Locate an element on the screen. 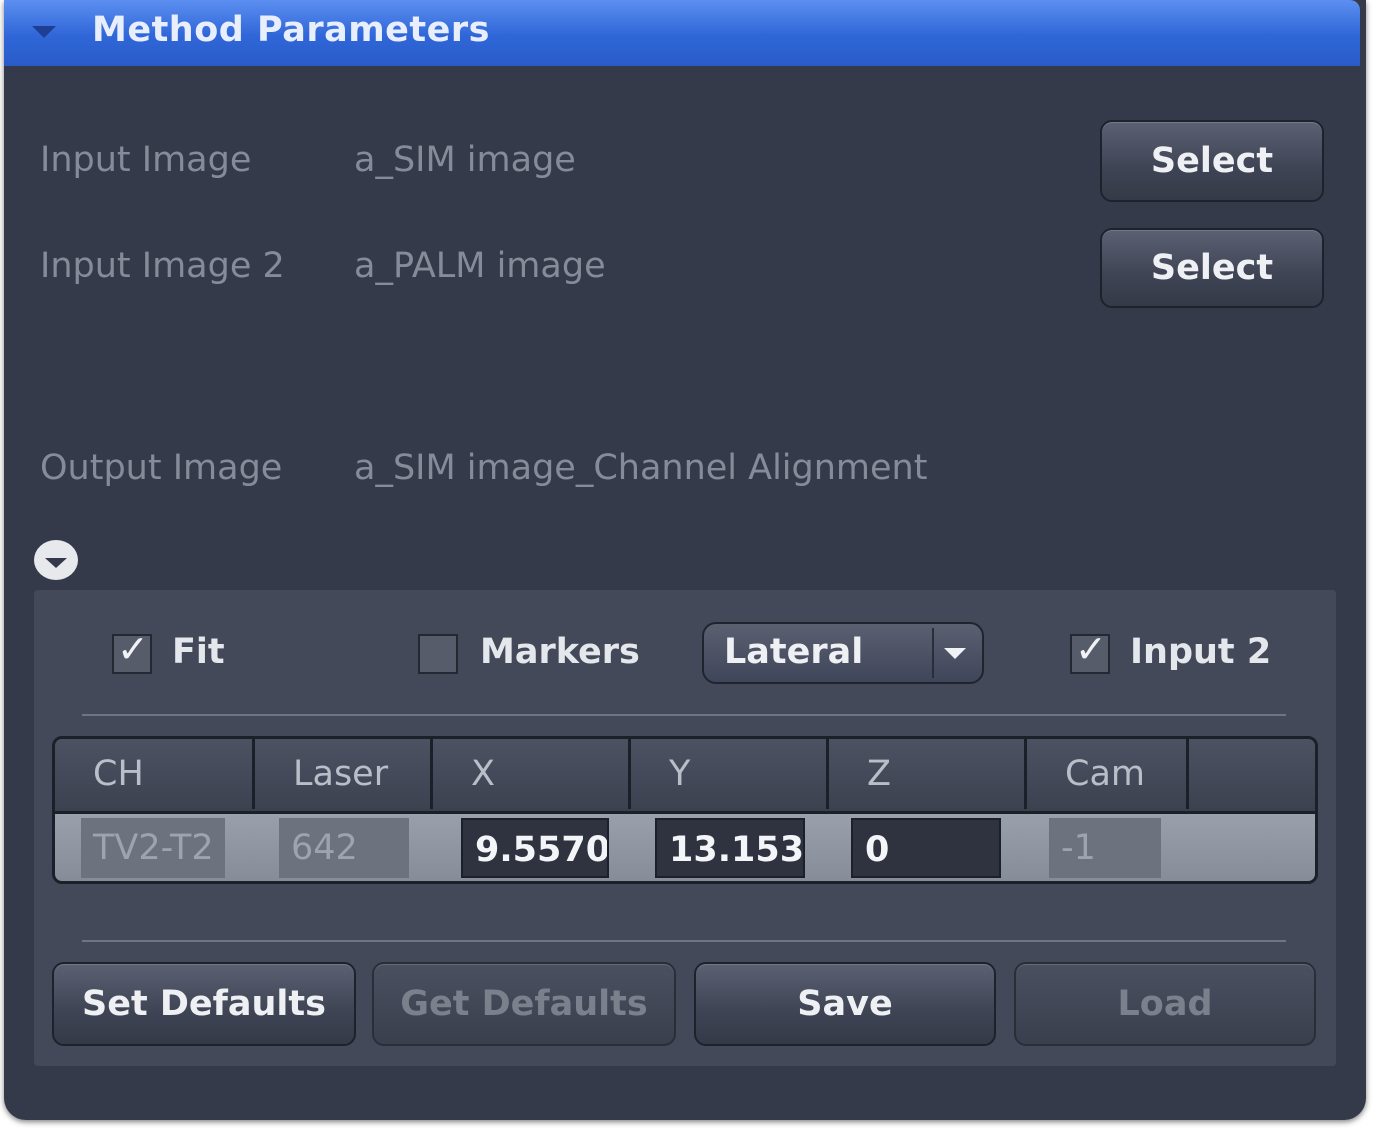  input-2-checkbox: ✓ is located at coordinates (1090, 652).